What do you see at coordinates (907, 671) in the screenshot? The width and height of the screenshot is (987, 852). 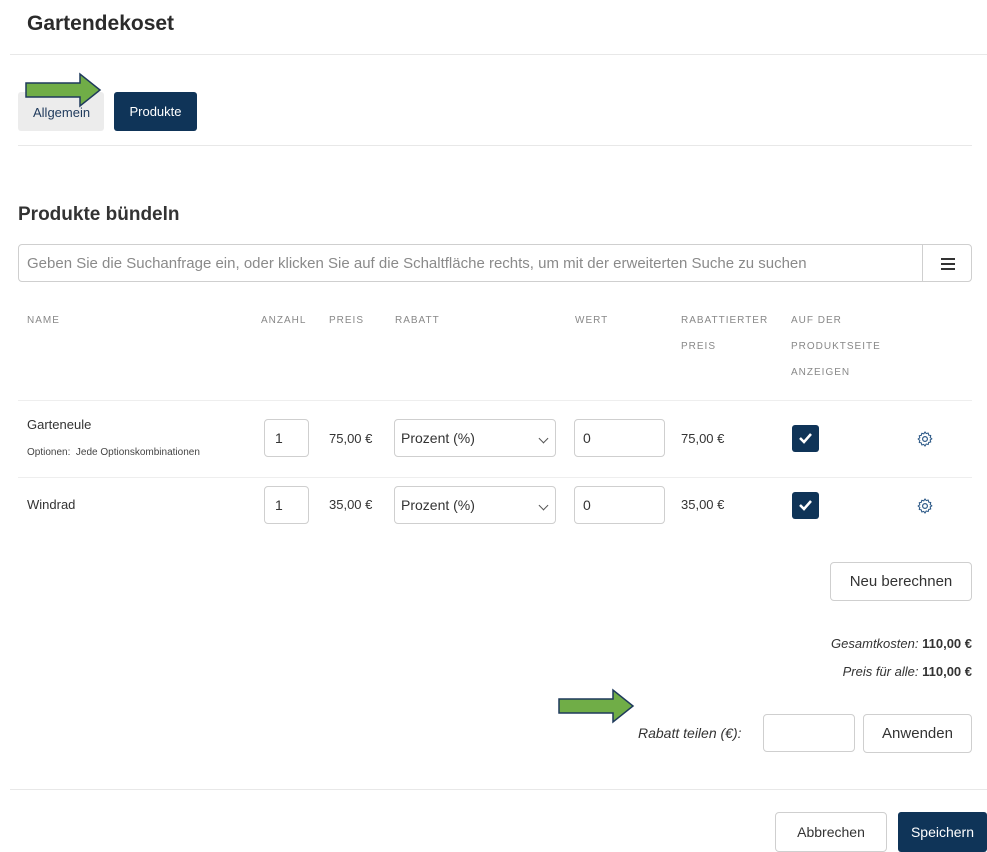 I see `price-for-all: Preis für alle: 110,00 €` at bounding box center [907, 671].